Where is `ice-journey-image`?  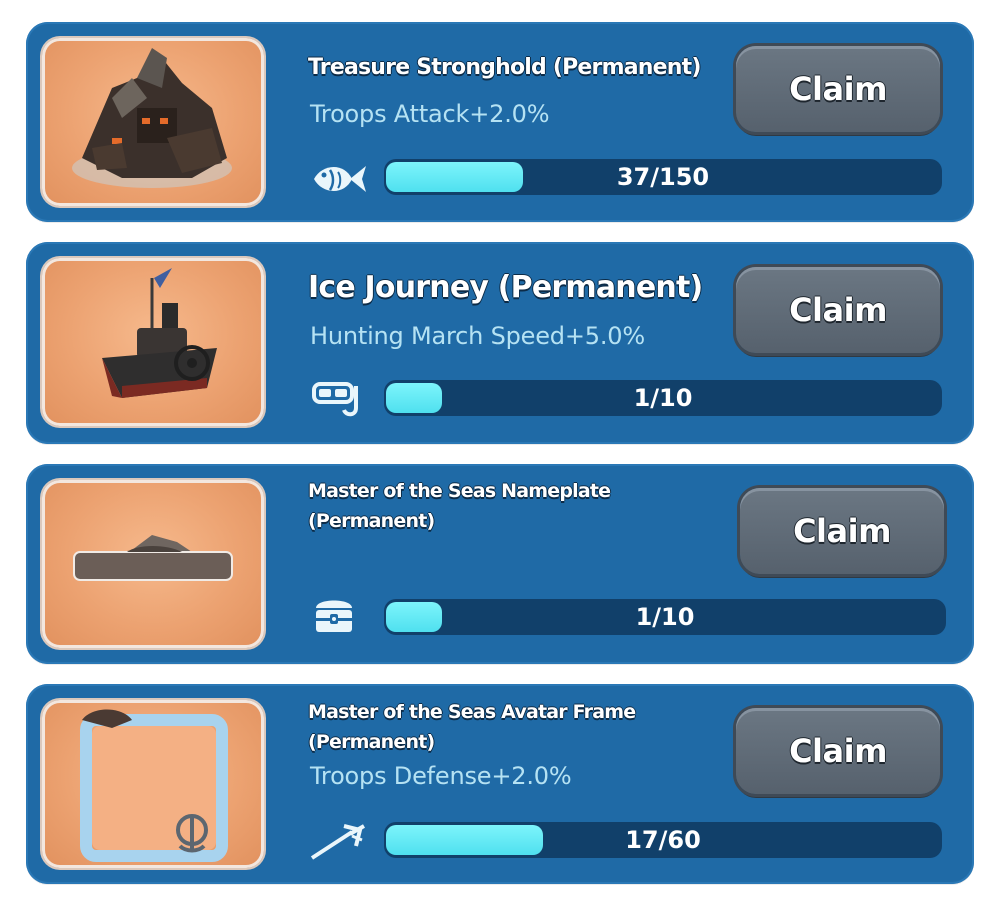 ice-journey-image is located at coordinates (153, 342).